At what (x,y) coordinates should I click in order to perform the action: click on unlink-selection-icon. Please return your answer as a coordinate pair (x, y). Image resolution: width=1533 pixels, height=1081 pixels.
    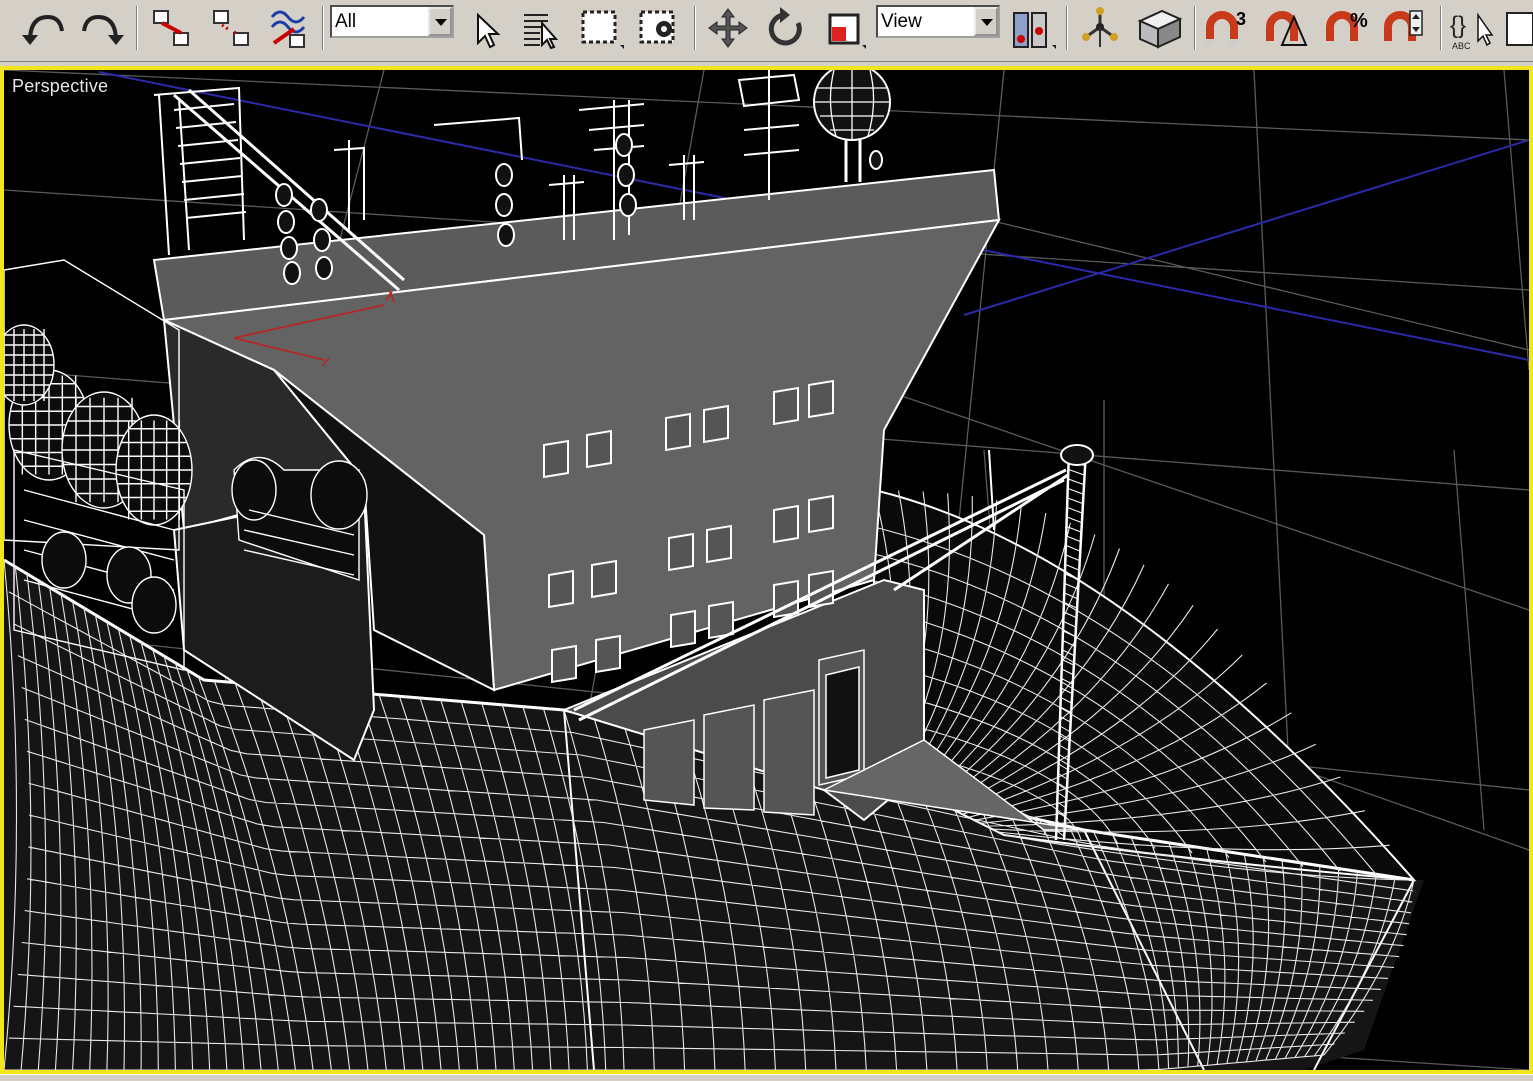
    Looking at the image, I should click on (231, 28).